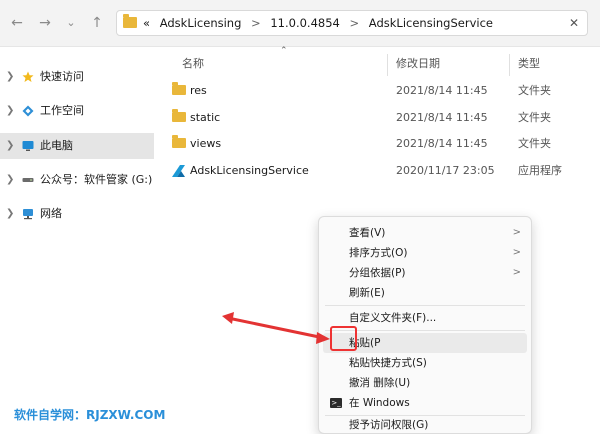 The image size is (600, 434). I want to click on network-icon, so click(28, 214).